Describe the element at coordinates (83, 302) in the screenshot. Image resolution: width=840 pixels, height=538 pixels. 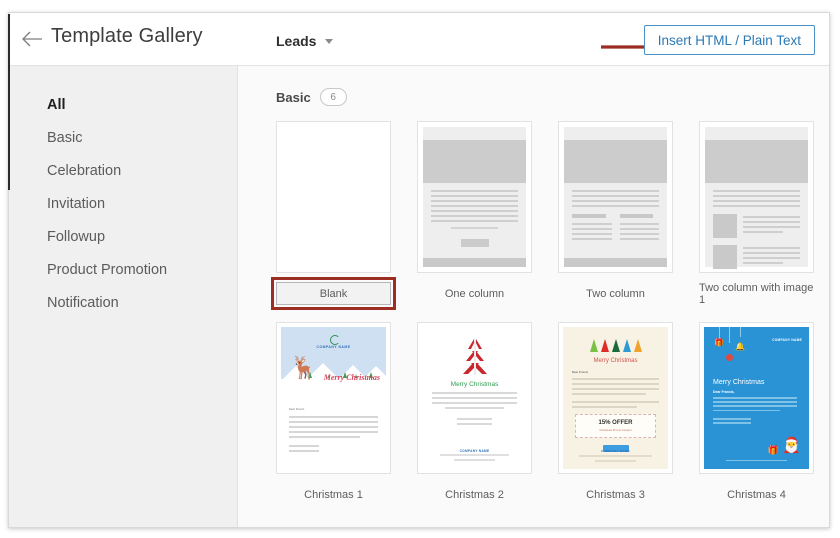
I see `sidebar-label: Notification` at that location.